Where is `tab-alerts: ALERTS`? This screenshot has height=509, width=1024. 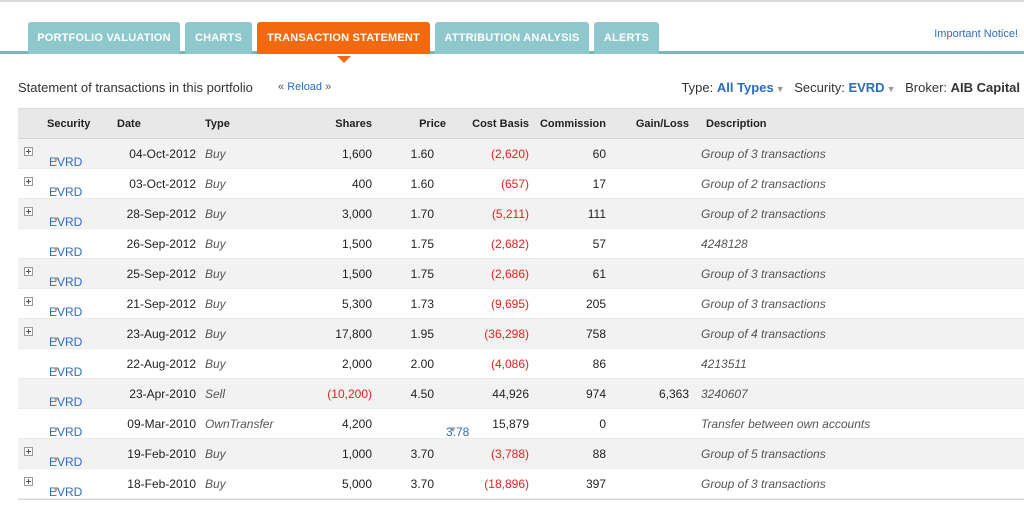 tab-alerts: ALERTS is located at coordinates (626, 38).